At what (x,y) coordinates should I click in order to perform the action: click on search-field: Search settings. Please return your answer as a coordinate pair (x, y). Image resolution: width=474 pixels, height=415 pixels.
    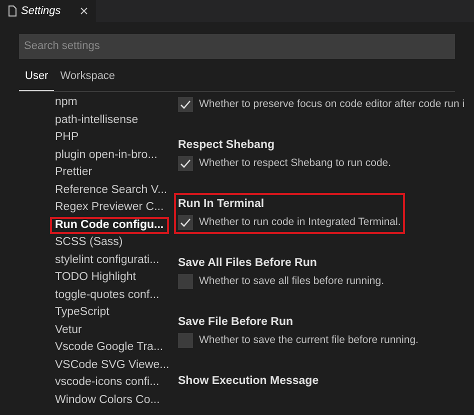
    Looking at the image, I should click on (237, 46).